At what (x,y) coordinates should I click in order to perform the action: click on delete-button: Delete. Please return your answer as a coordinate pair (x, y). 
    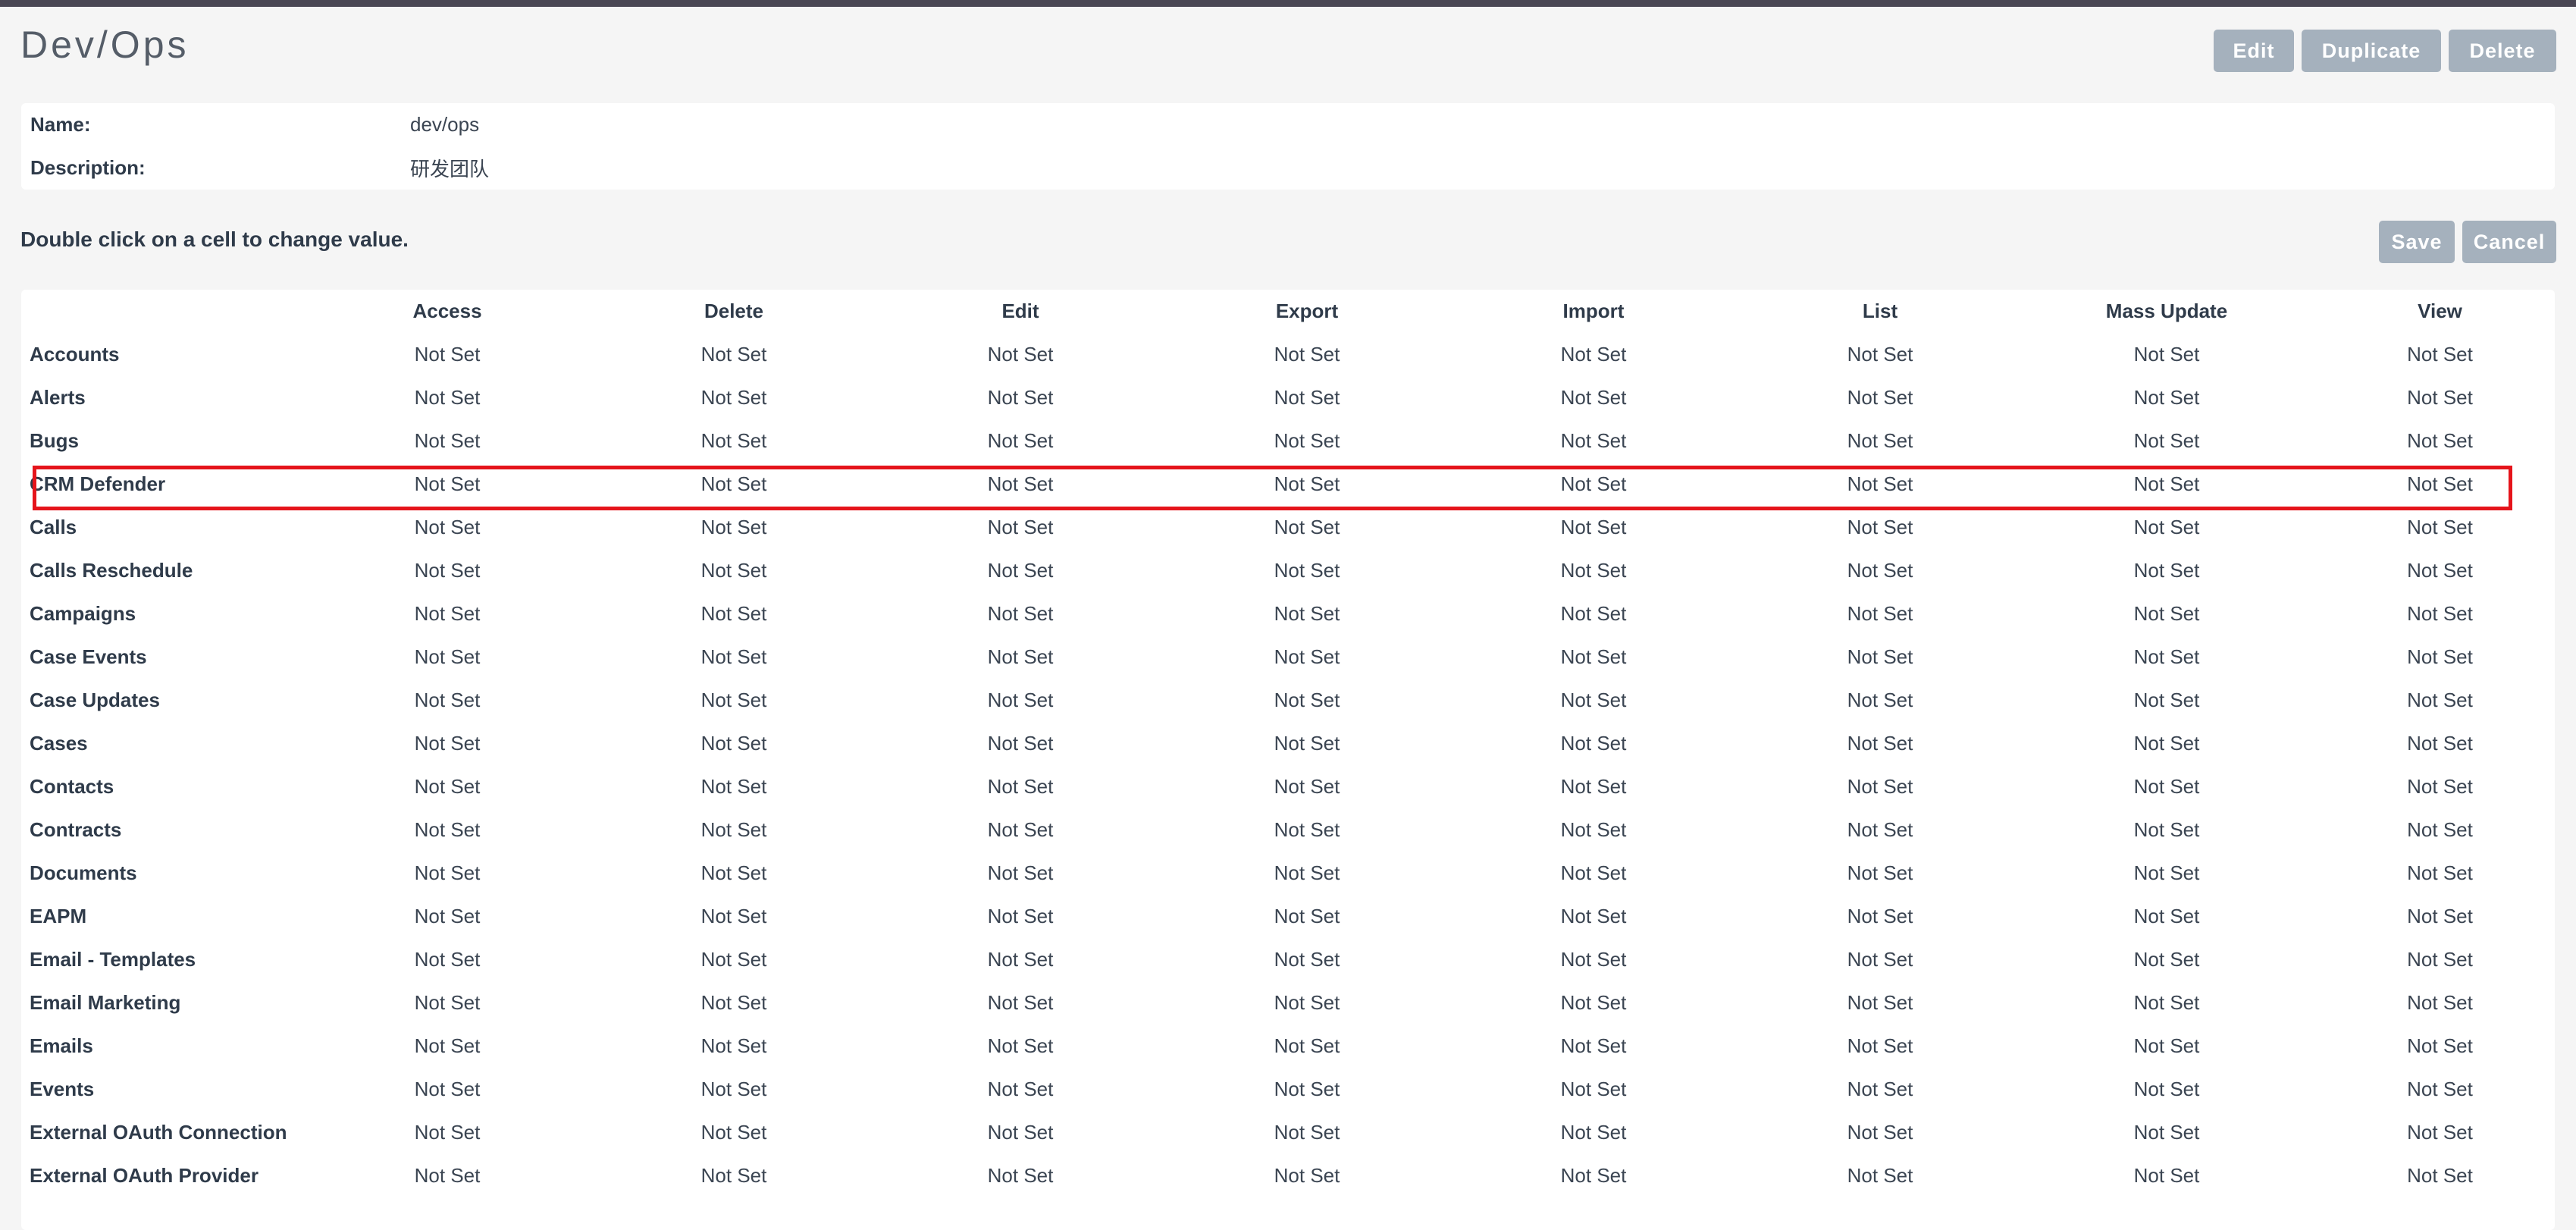
    Looking at the image, I should click on (2502, 51).